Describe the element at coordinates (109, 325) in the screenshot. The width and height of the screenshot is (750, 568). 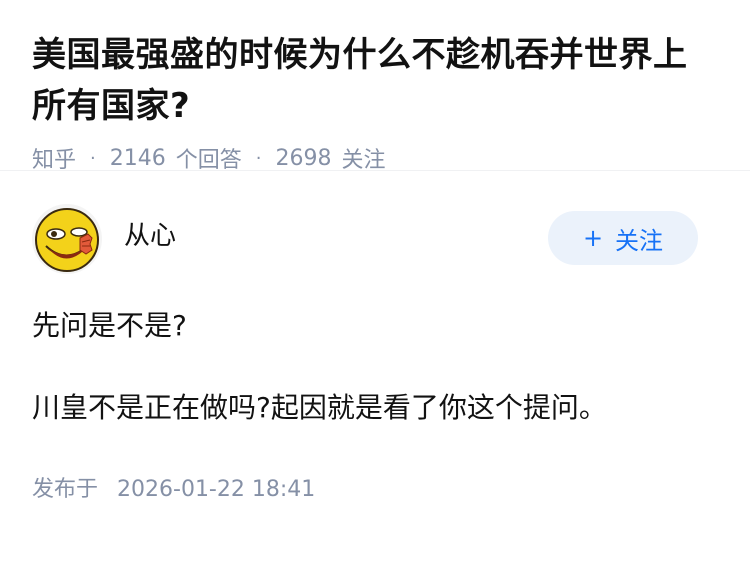
I see `answer-paragraph: 先问是不是?` at that location.